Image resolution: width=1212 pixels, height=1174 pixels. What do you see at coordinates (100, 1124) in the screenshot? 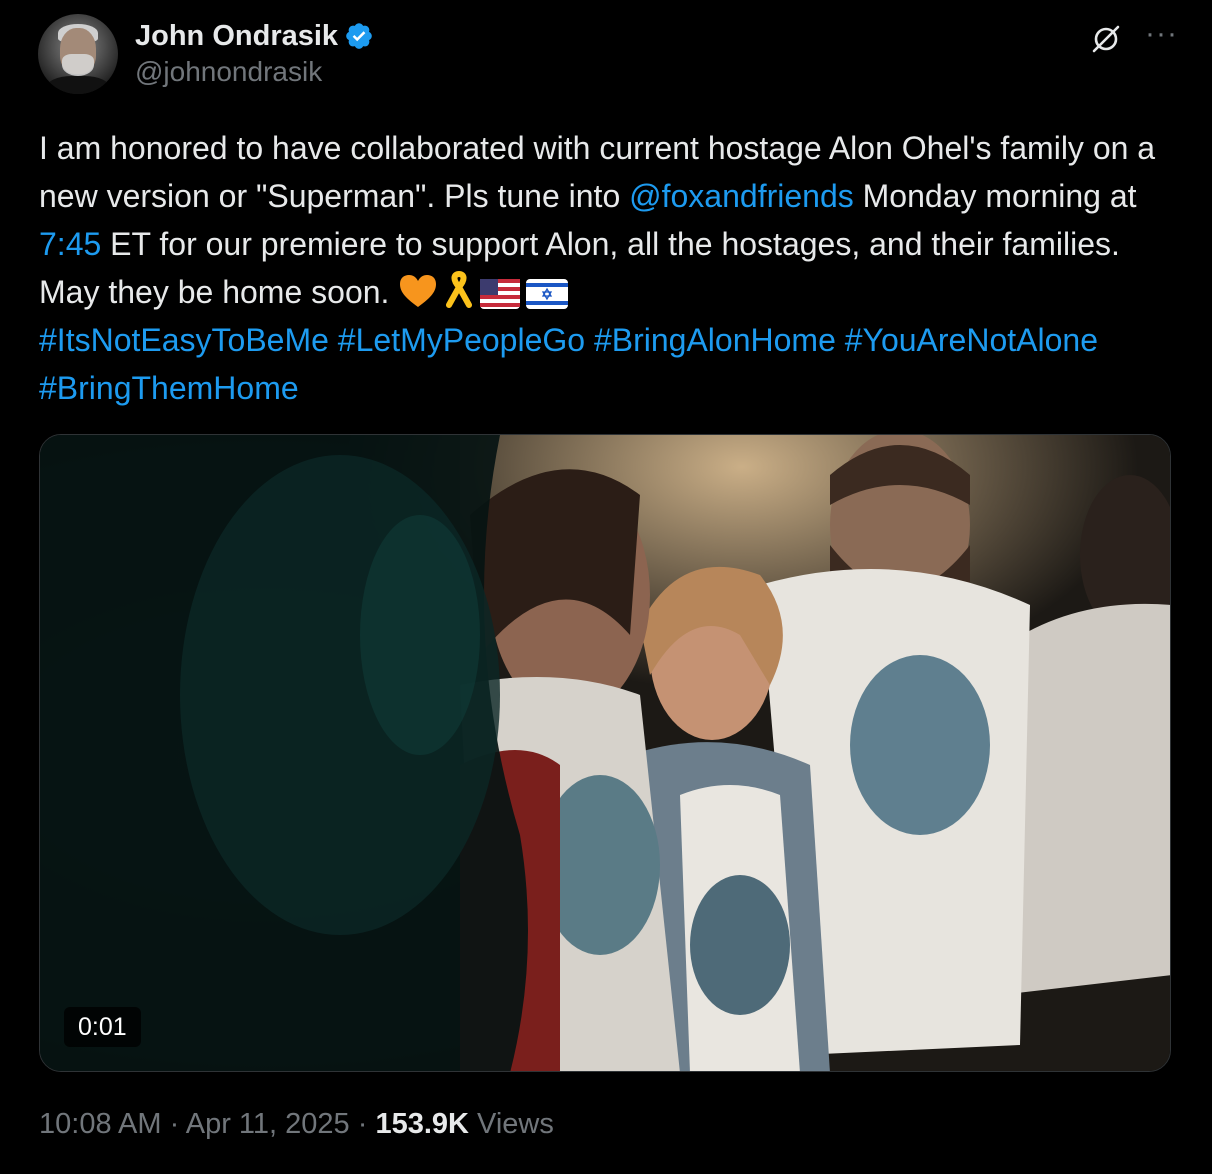
I see `tweet-time: 10:08 AM` at bounding box center [100, 1124].